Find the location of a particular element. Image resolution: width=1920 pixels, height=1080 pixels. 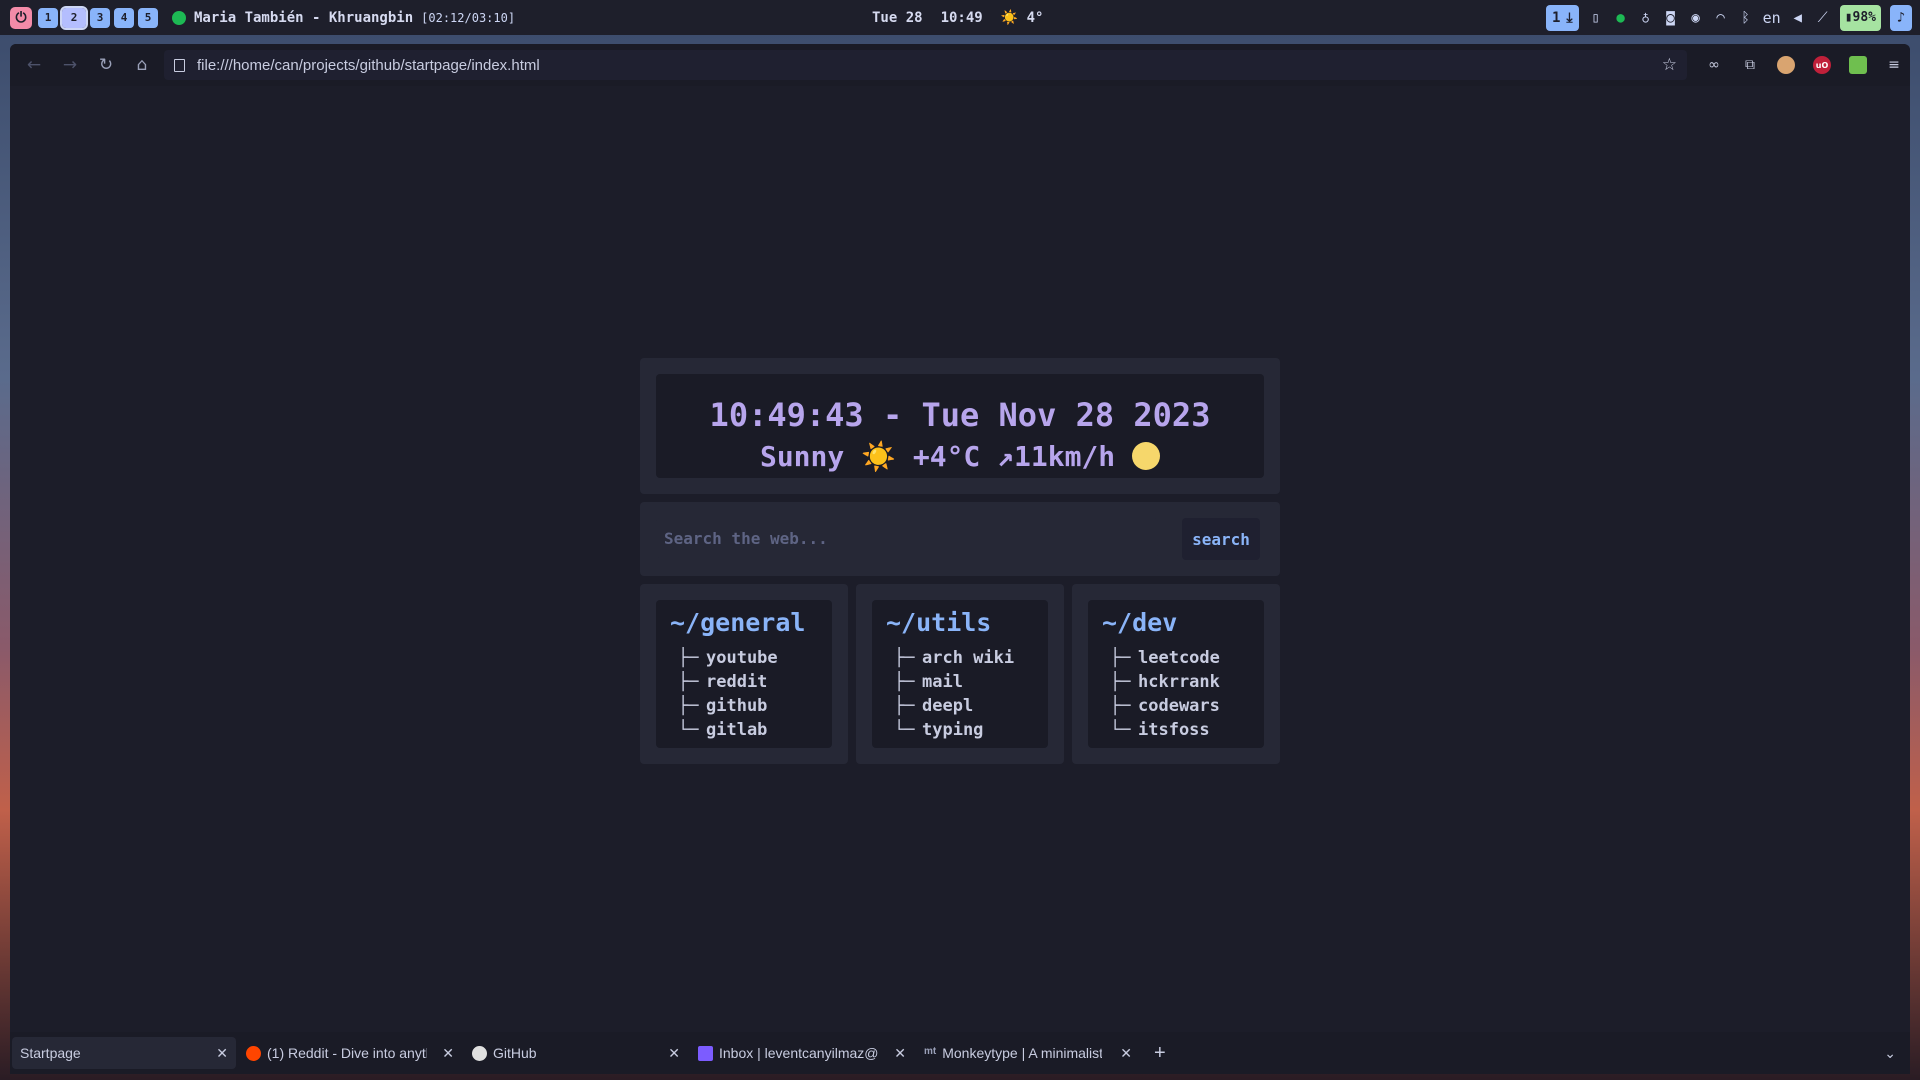

forward-arrow-icon: → is located at coordinates (70, 65).